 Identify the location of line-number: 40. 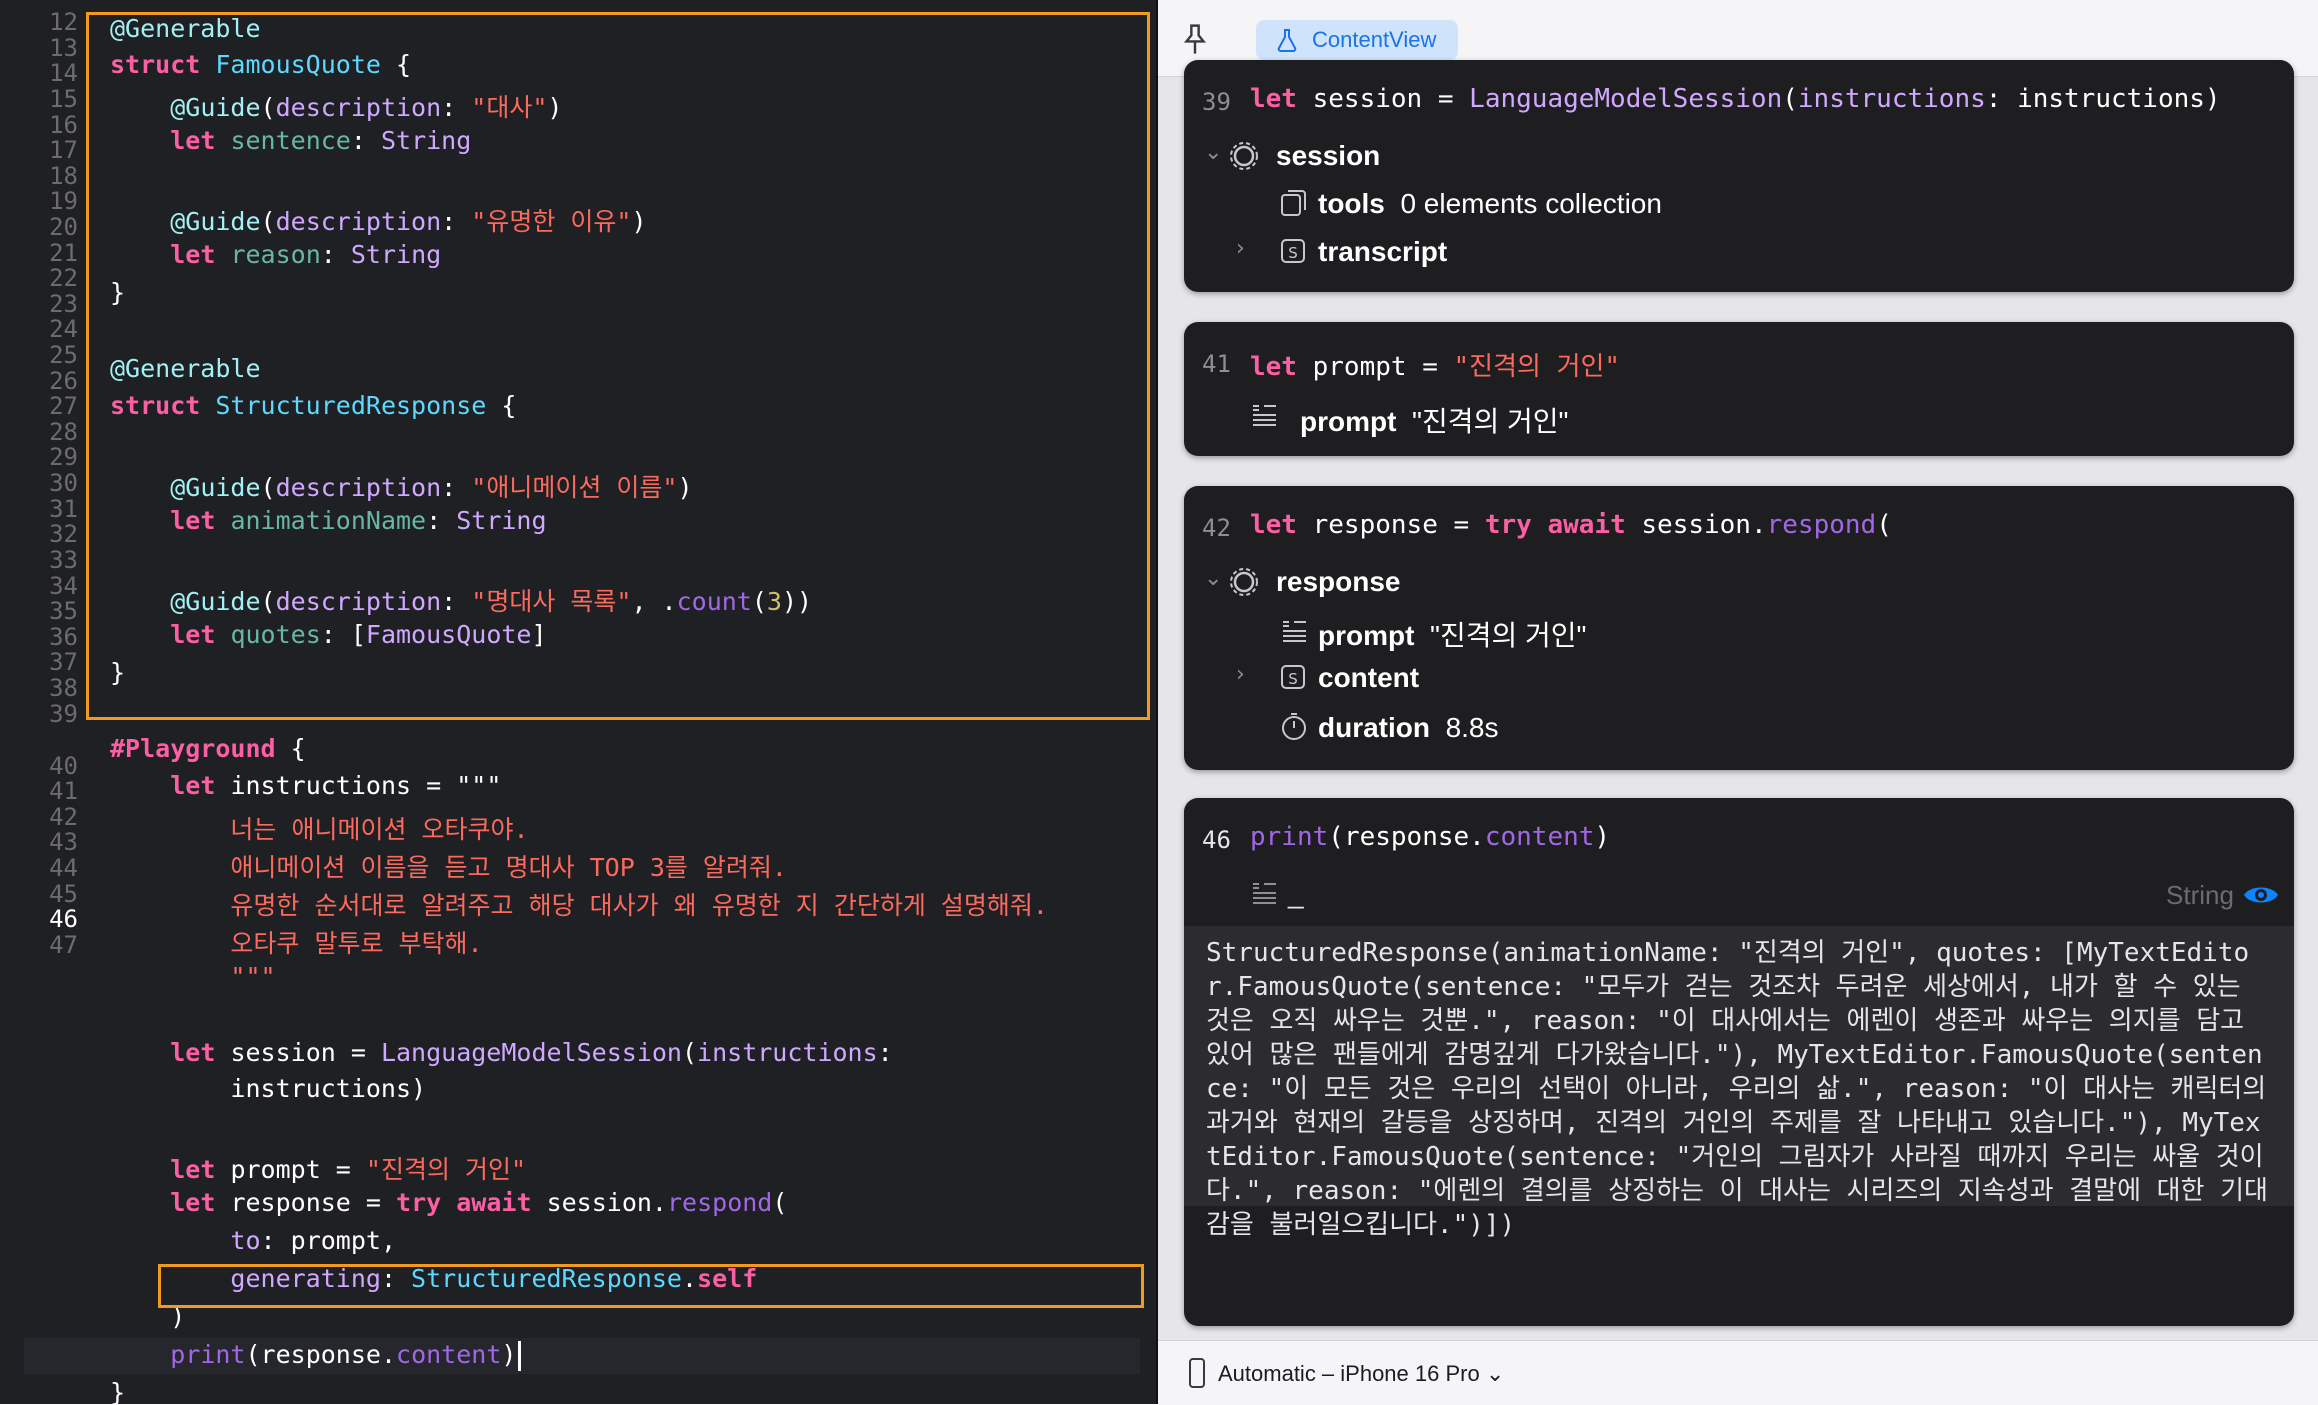
(63, 766).